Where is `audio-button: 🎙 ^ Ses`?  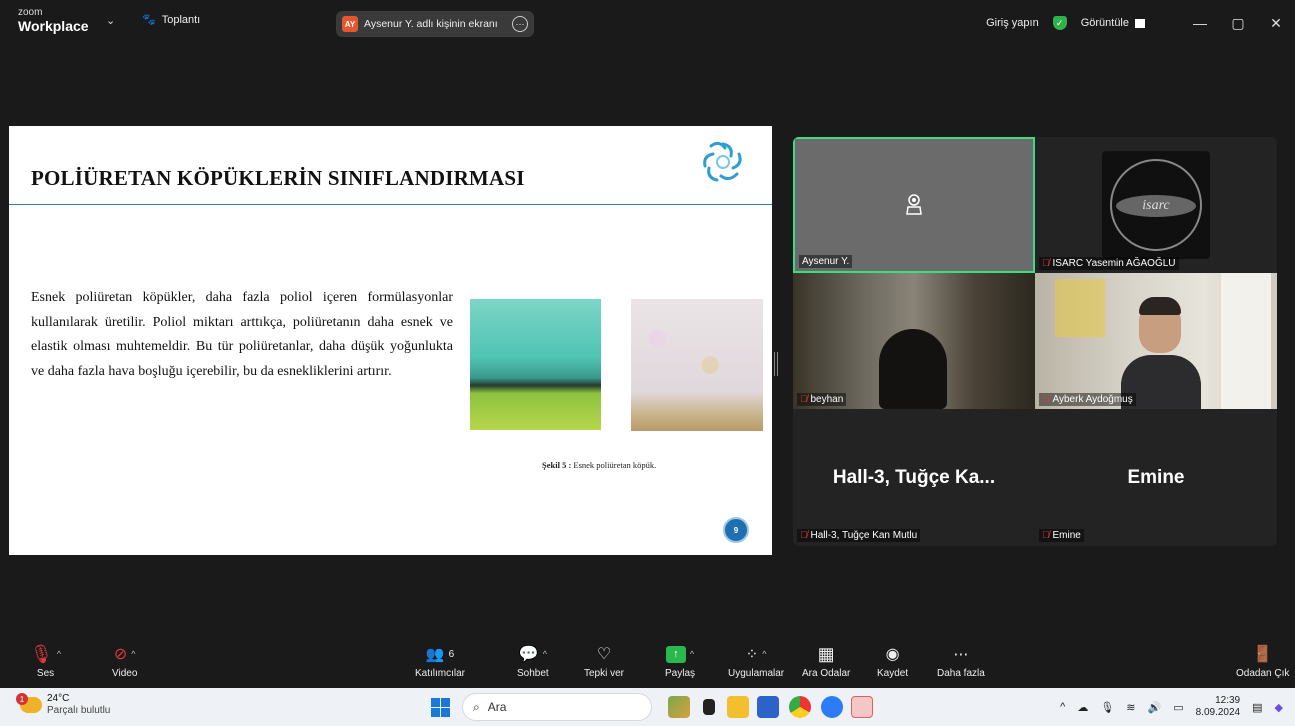 audio-button: 🎙 ^ Ses is located at coordinates (45, 660).